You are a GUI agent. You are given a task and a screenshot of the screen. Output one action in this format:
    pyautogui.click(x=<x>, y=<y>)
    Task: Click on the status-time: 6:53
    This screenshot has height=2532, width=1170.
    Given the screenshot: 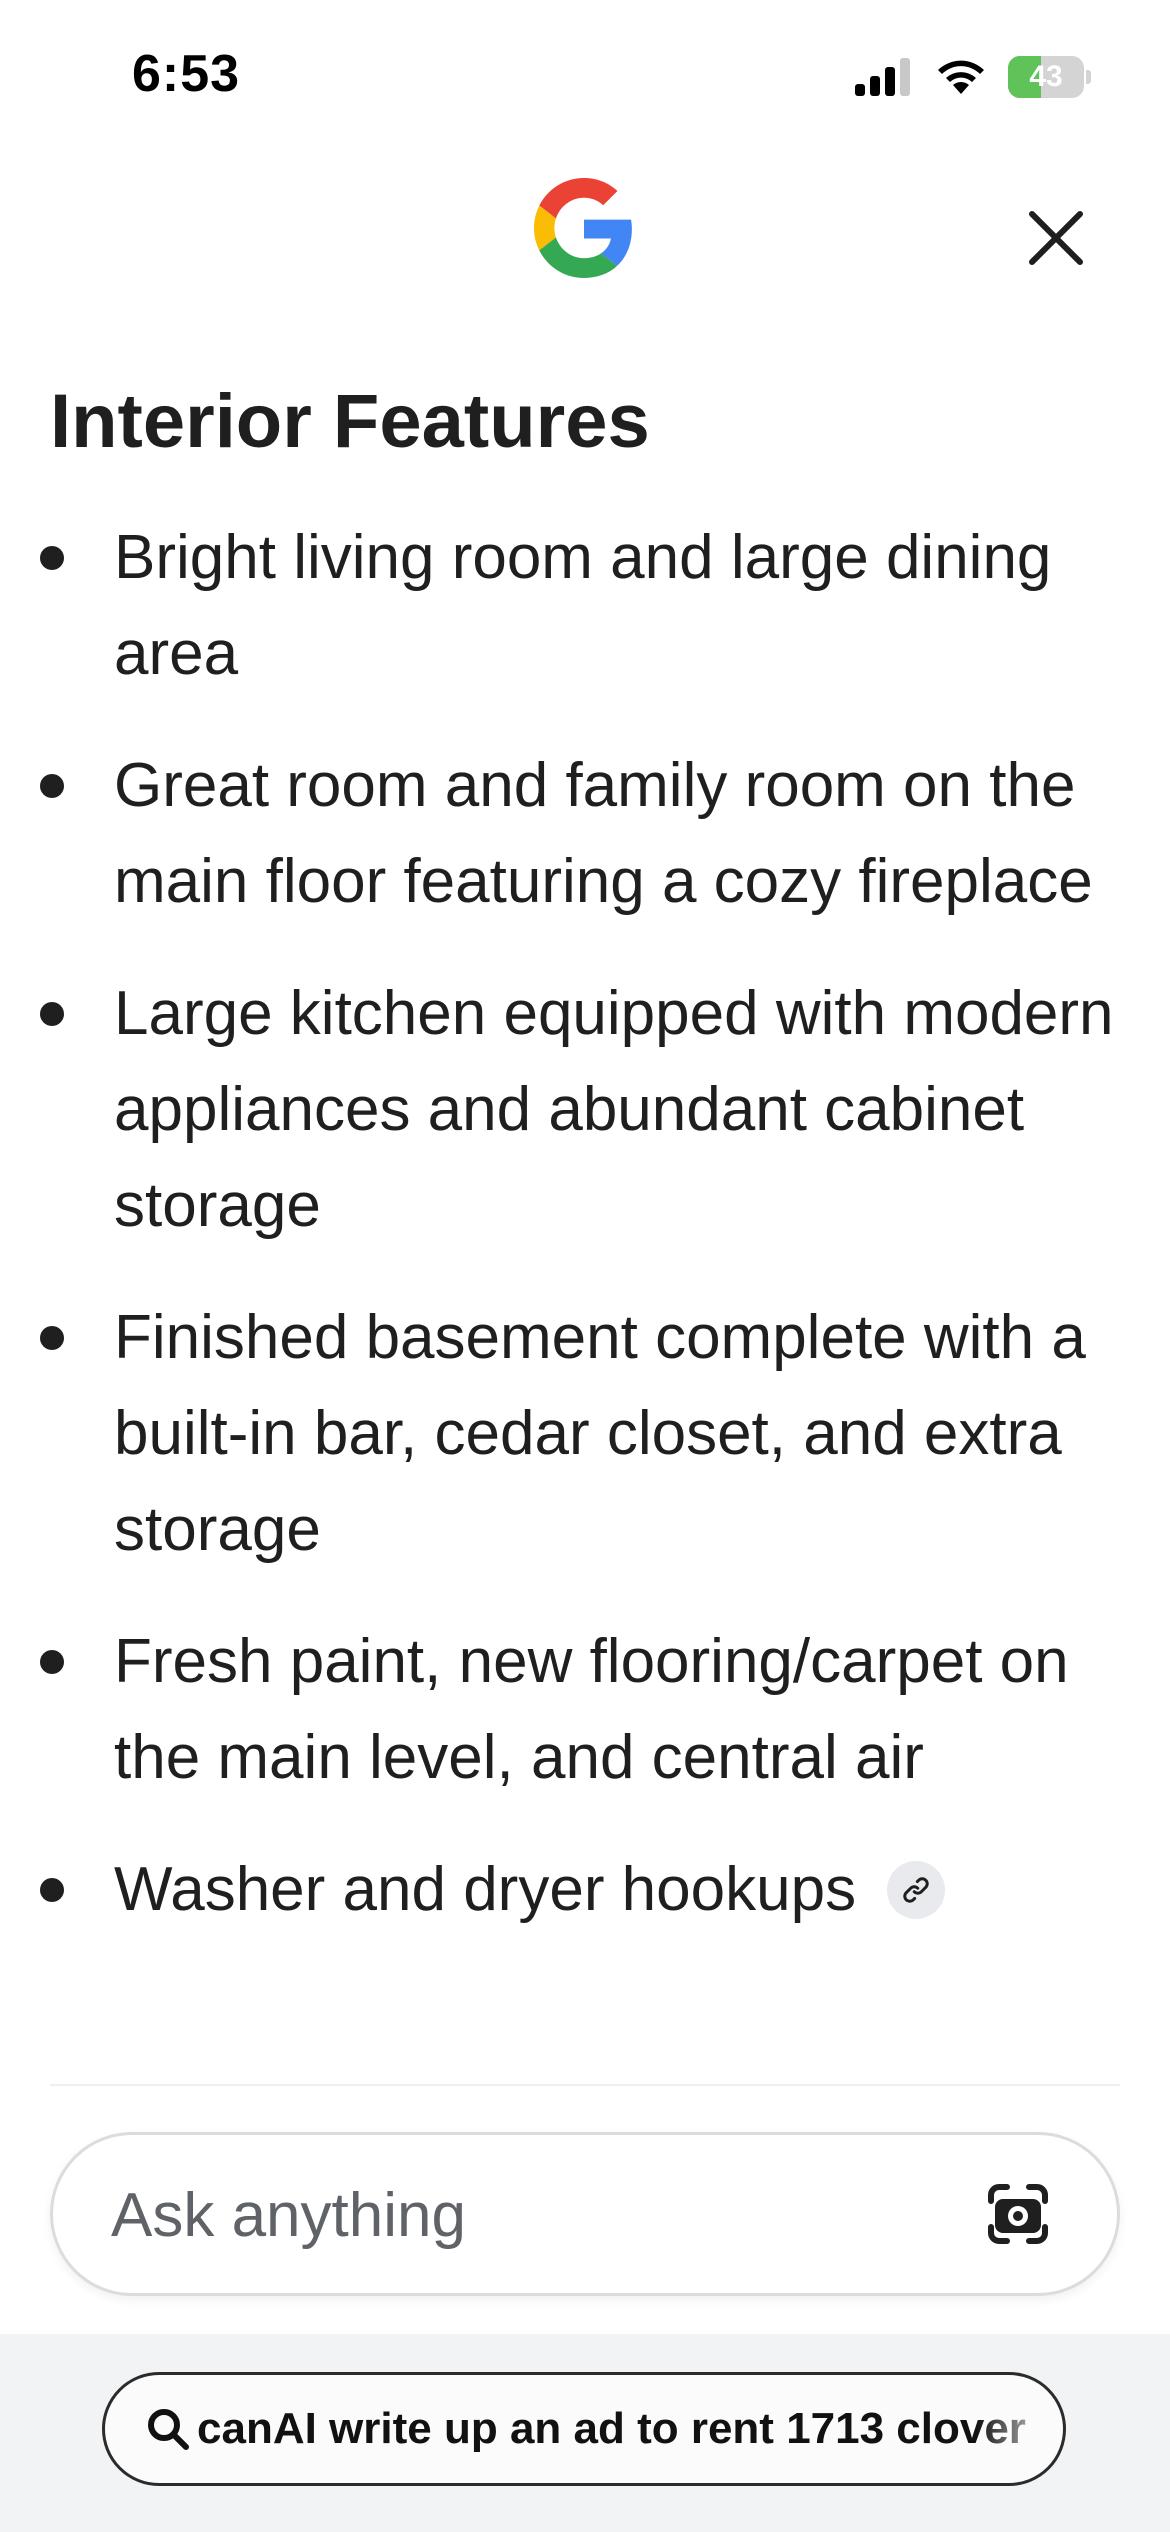 What is the action you would take?
    pyautogui.click(x=186, y=74)
    